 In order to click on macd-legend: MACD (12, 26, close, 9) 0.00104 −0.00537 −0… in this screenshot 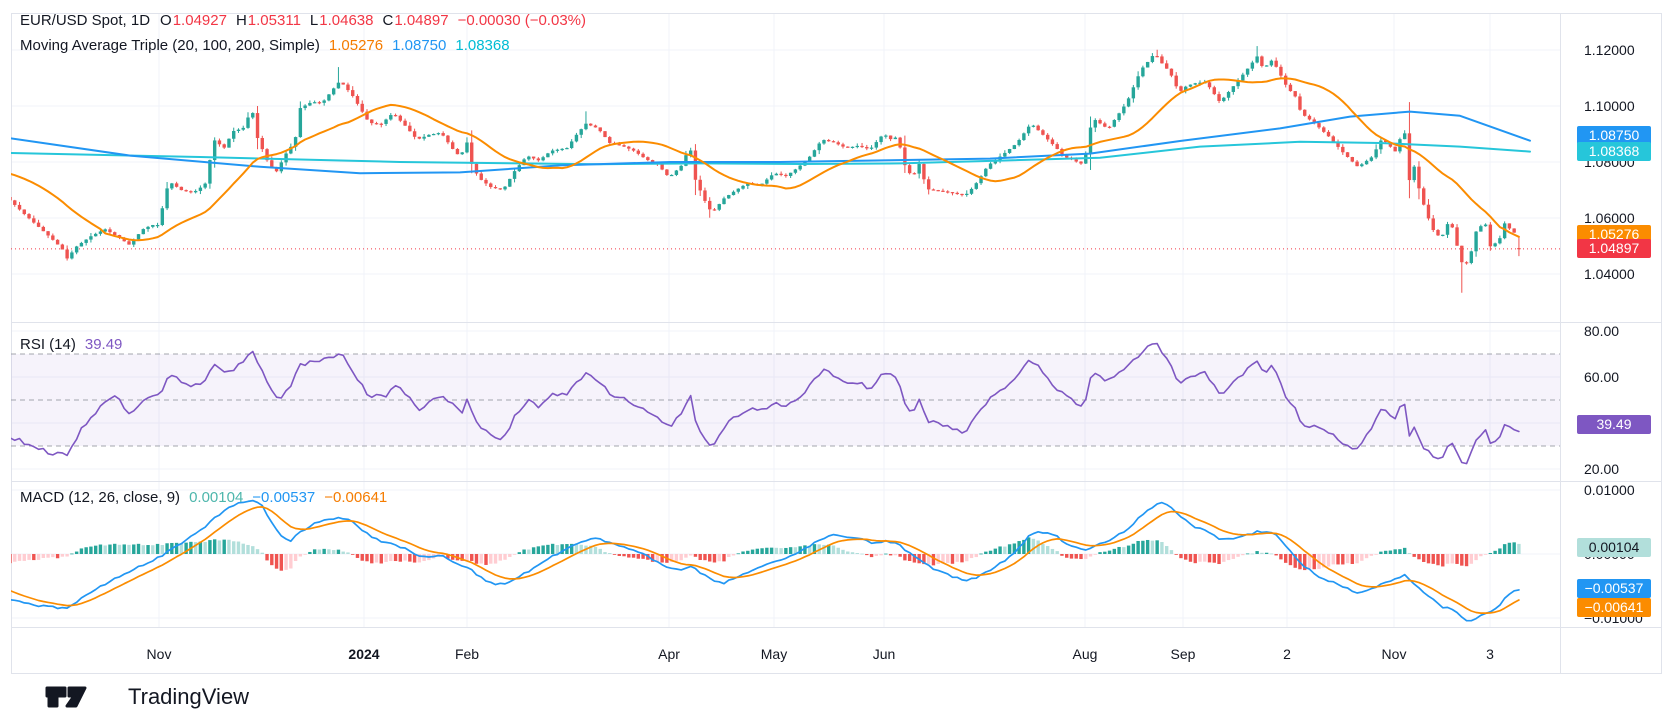, I will do `click(203, 497)`.